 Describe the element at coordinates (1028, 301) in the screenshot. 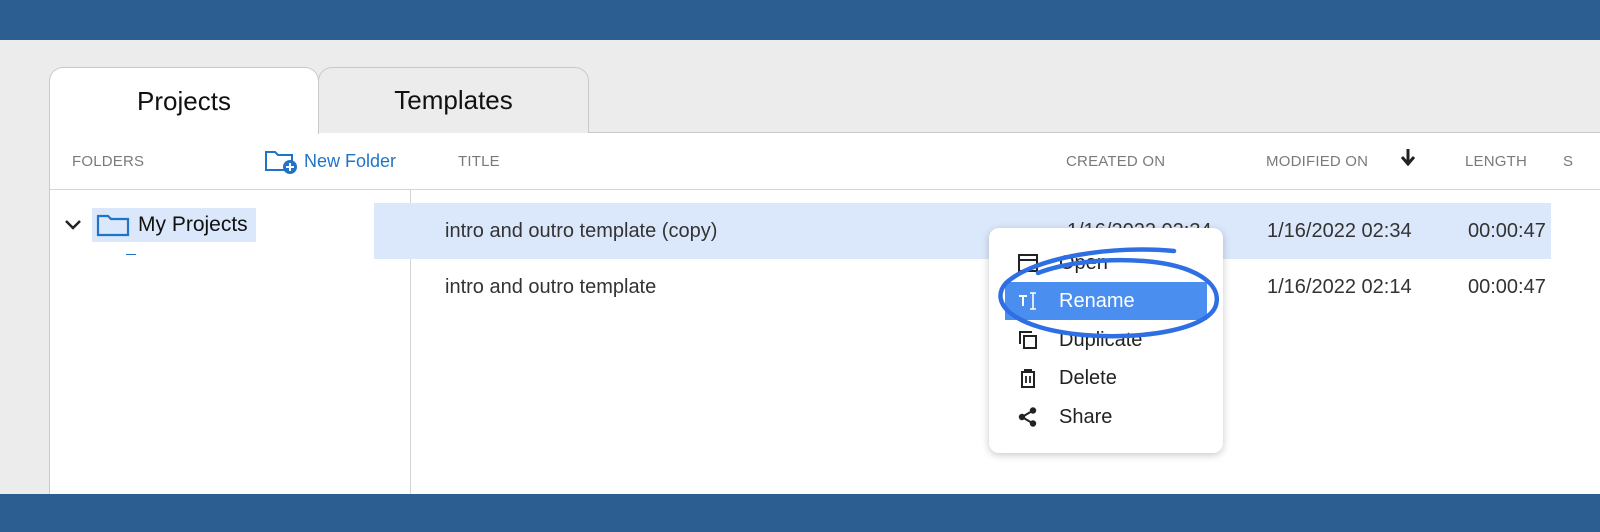

I see `rename-icon` at that location.